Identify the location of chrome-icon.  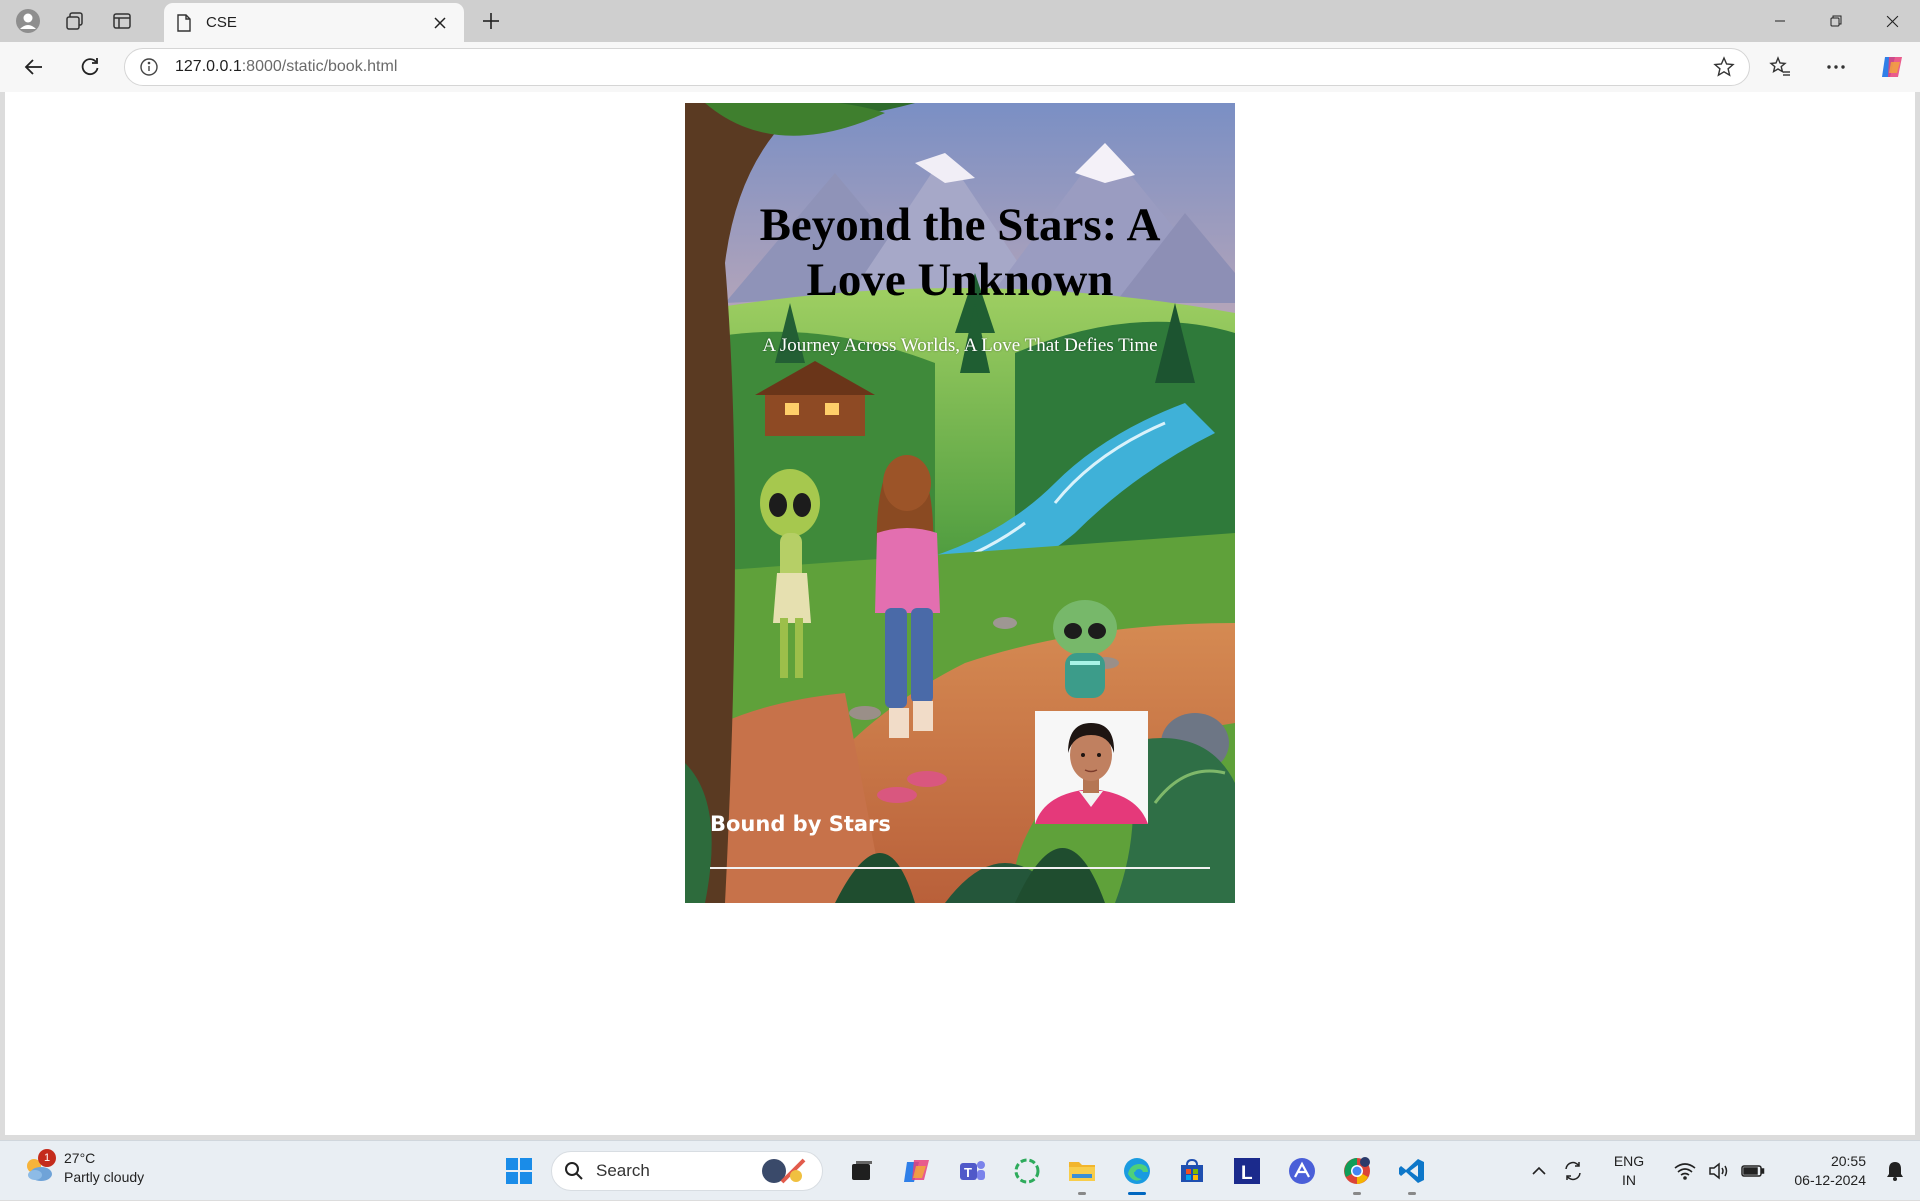
(1357, 1170).